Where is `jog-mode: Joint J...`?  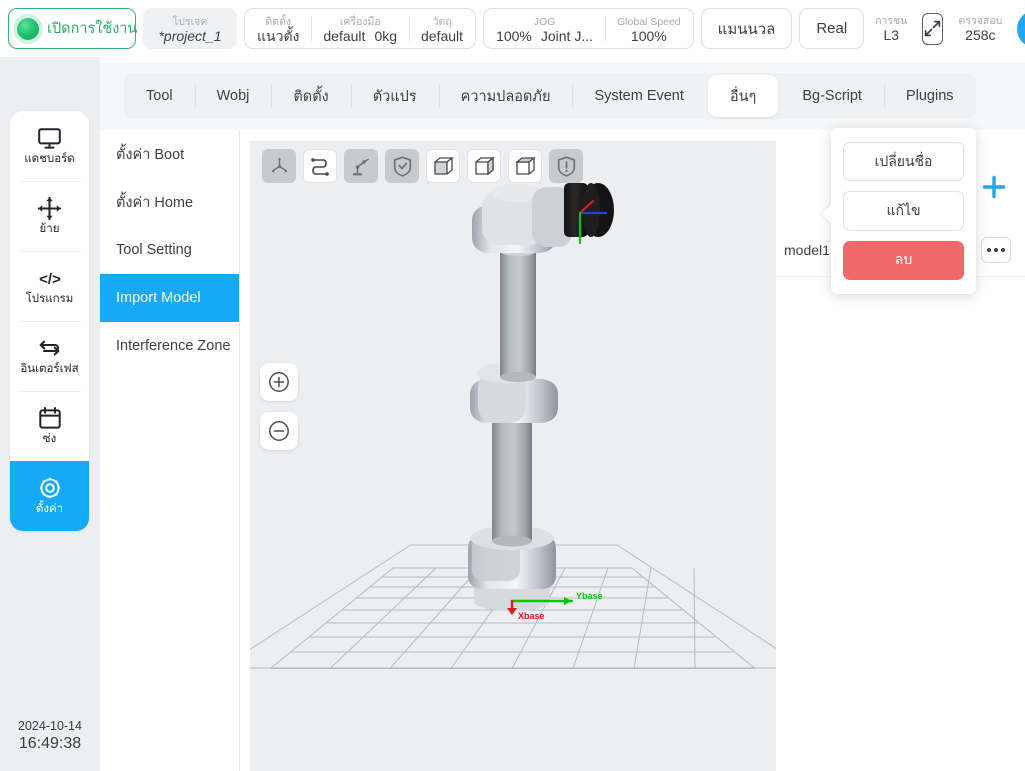
jog-mode: Joint J... is located at coordinates (567, 35).